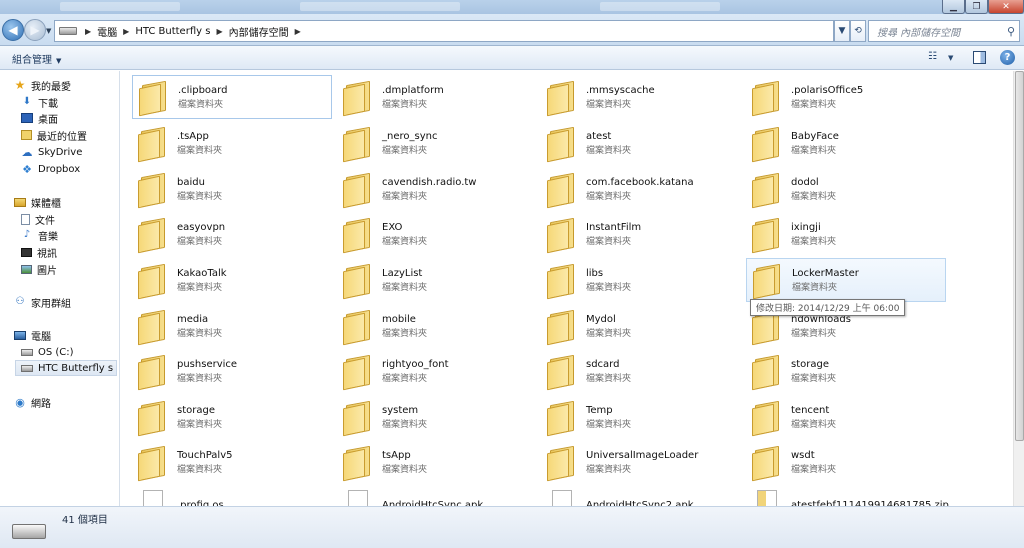 Image resolution: width=1024 pixels, height=548 pixels. What do you see at coordinates (402, 273) in the screenshot?
I see `item-name: LazyList` at bounding box center [402, 273].